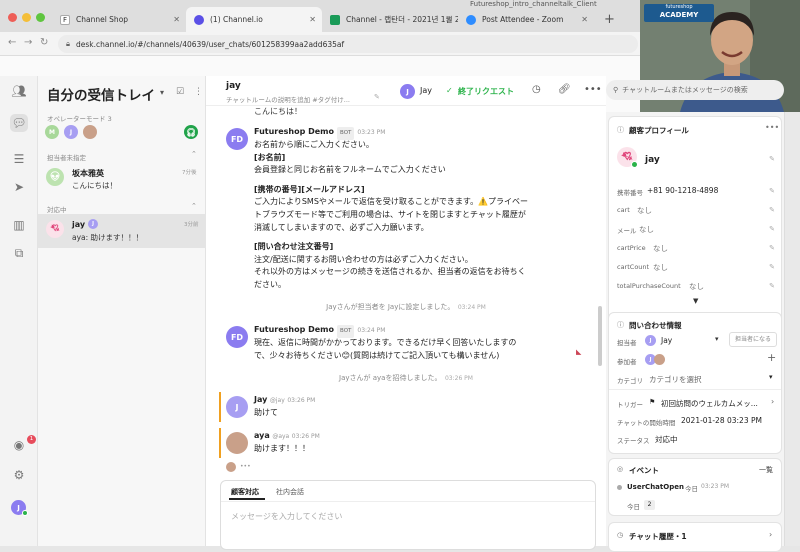  I want to click on tab-internal-chat: 社内会話, so click(290, 492).